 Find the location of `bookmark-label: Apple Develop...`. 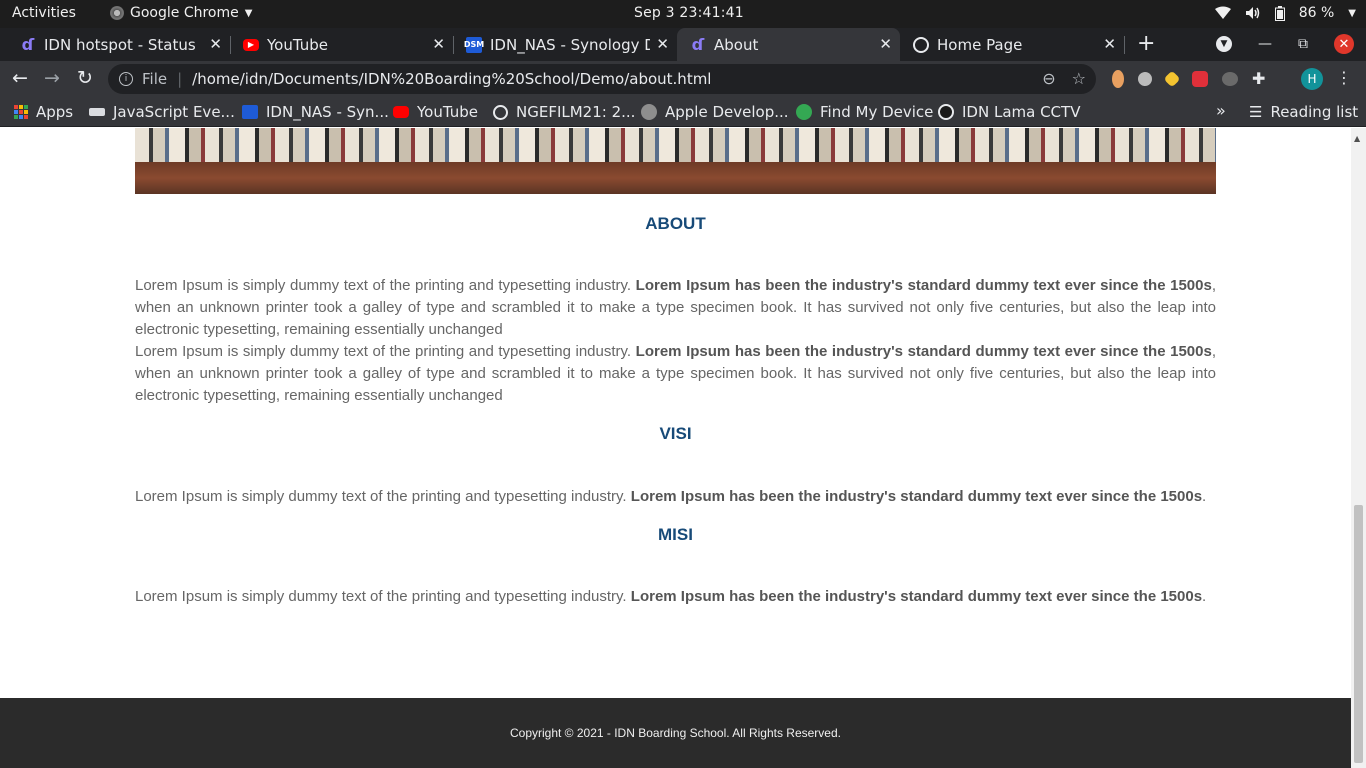

bookmark-label: Apple Develop... is located at coordinates (727, 112).